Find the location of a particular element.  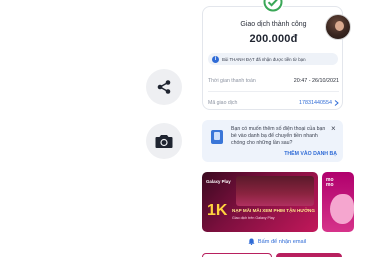

share-button is located at coordinates (164, 87).